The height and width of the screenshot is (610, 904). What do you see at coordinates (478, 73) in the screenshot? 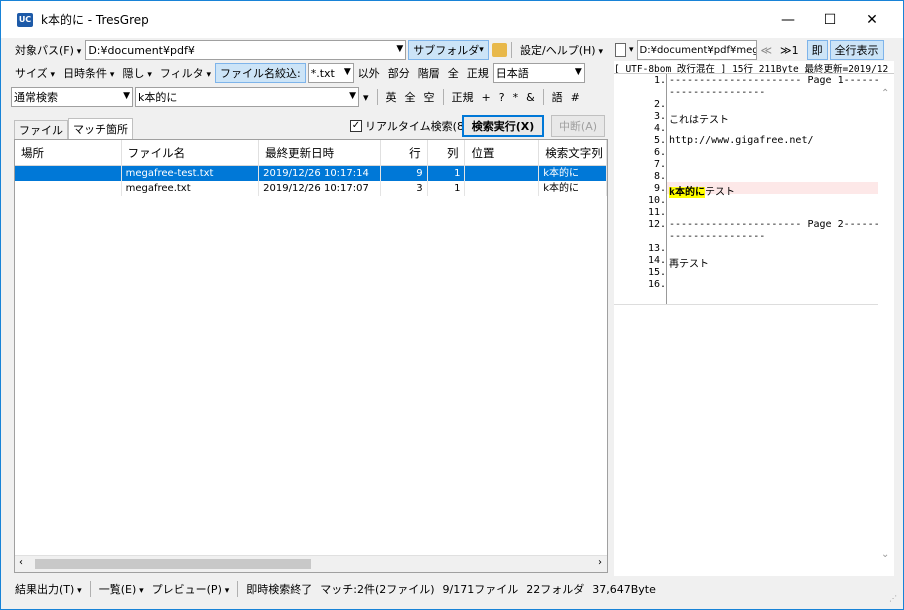
I see `regex-filter-toggle: 正規` at bounding box center [478, 73].